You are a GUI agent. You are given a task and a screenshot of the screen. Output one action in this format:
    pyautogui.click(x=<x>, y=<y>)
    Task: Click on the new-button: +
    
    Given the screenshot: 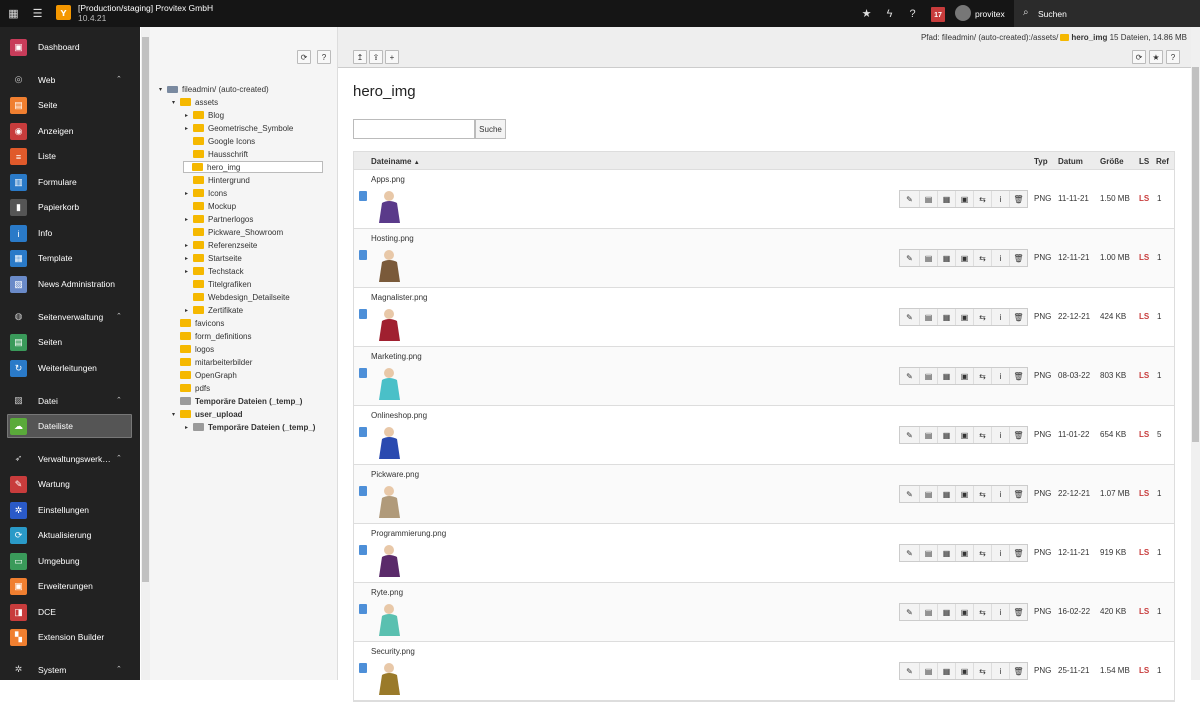 What is the action you would take?
    pyautogui.click(x=392, y=57)
    